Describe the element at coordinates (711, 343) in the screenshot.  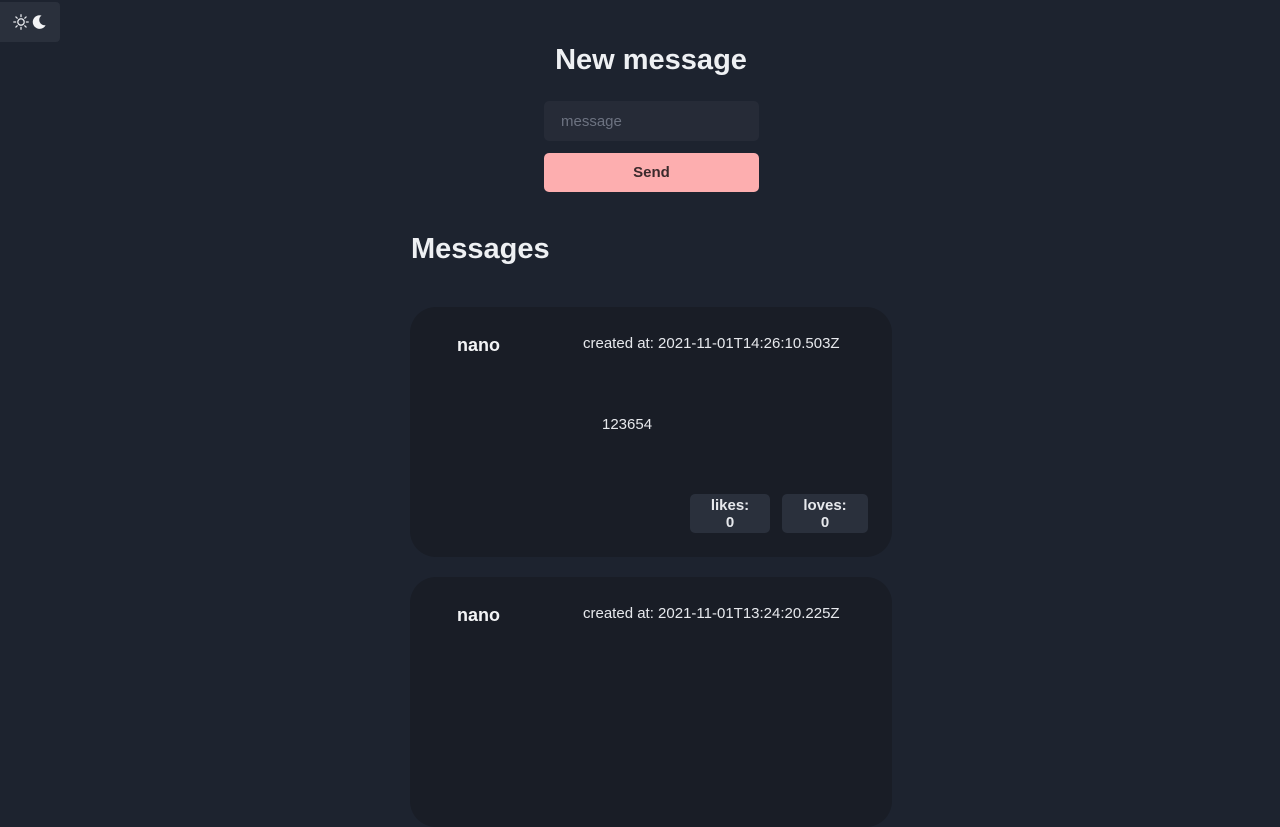
I see `message-timestamp: created at: 2021-11-01T14:26:10.503Z` at that location.